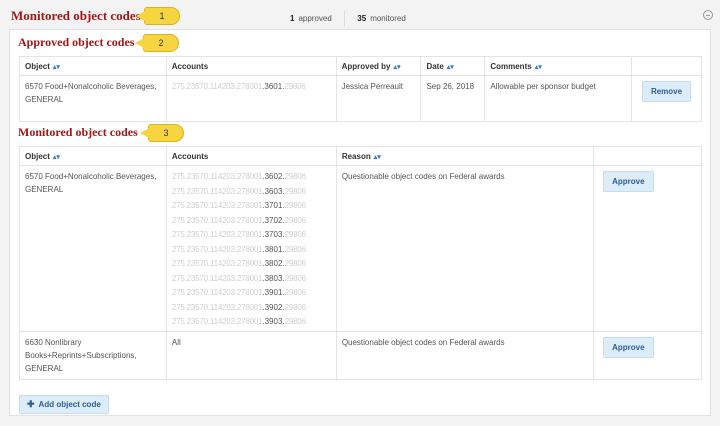 The width and height of the screenshot is (720, 426). I want to click on approved-label: approved, so click(315, 19).